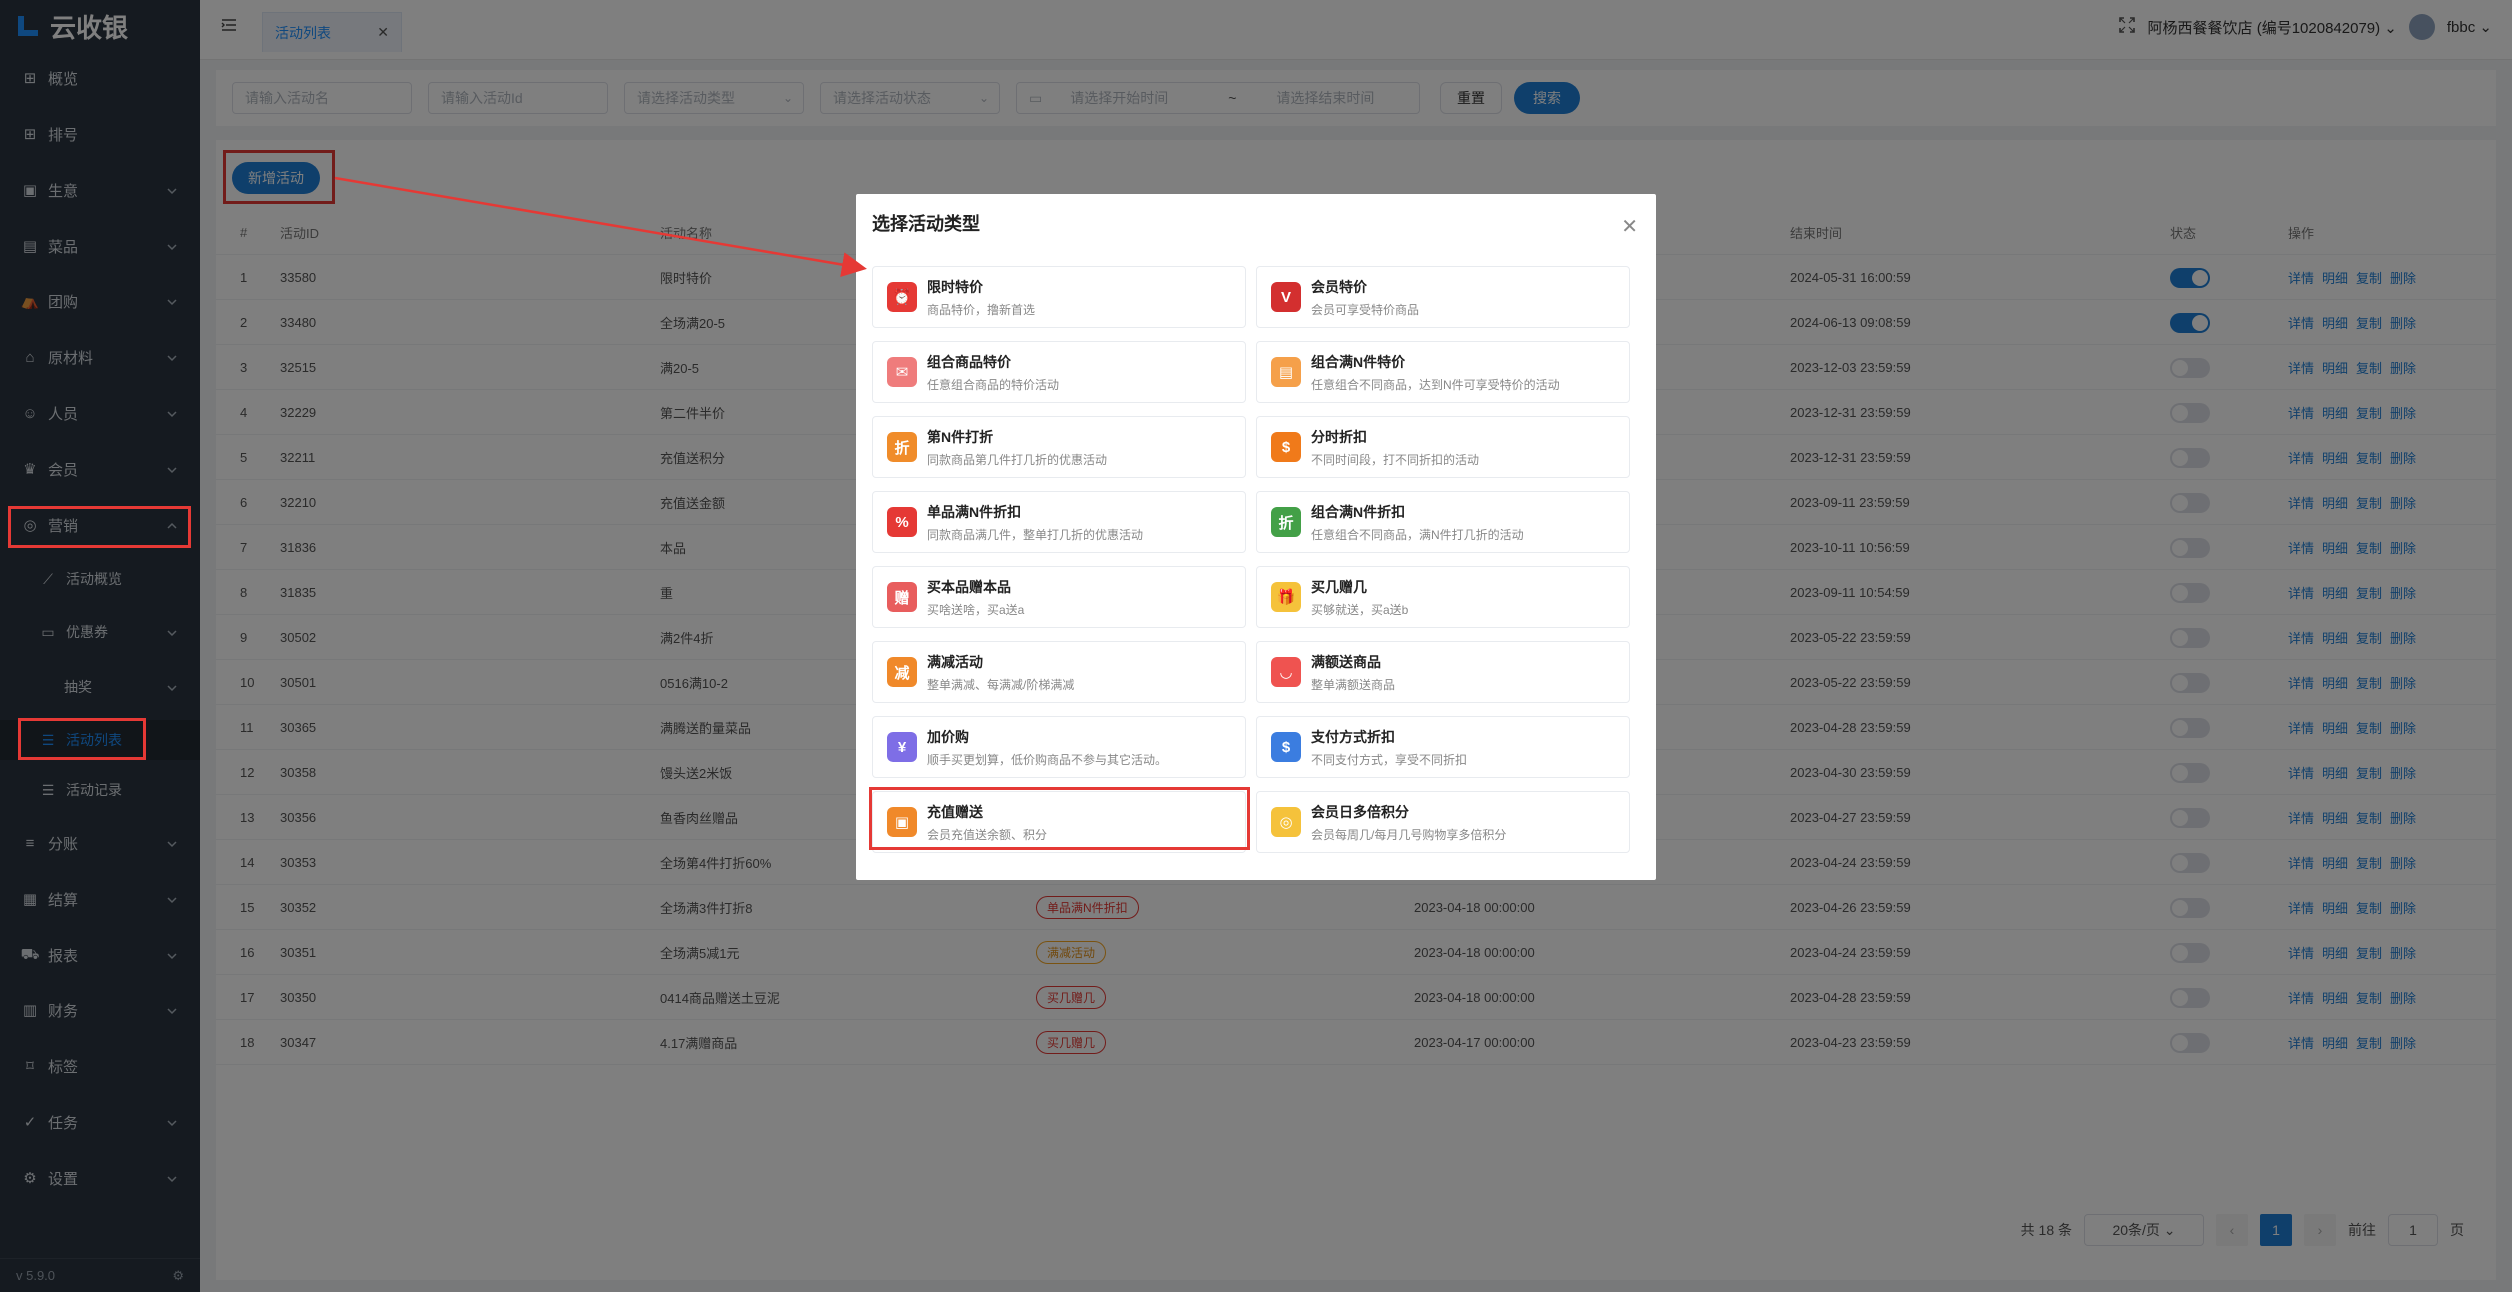 The image size is (2512, 1292). Describe the element at coordinates (960, 436) in the screenshot. I see `option-title: 第N件打折` at that location.